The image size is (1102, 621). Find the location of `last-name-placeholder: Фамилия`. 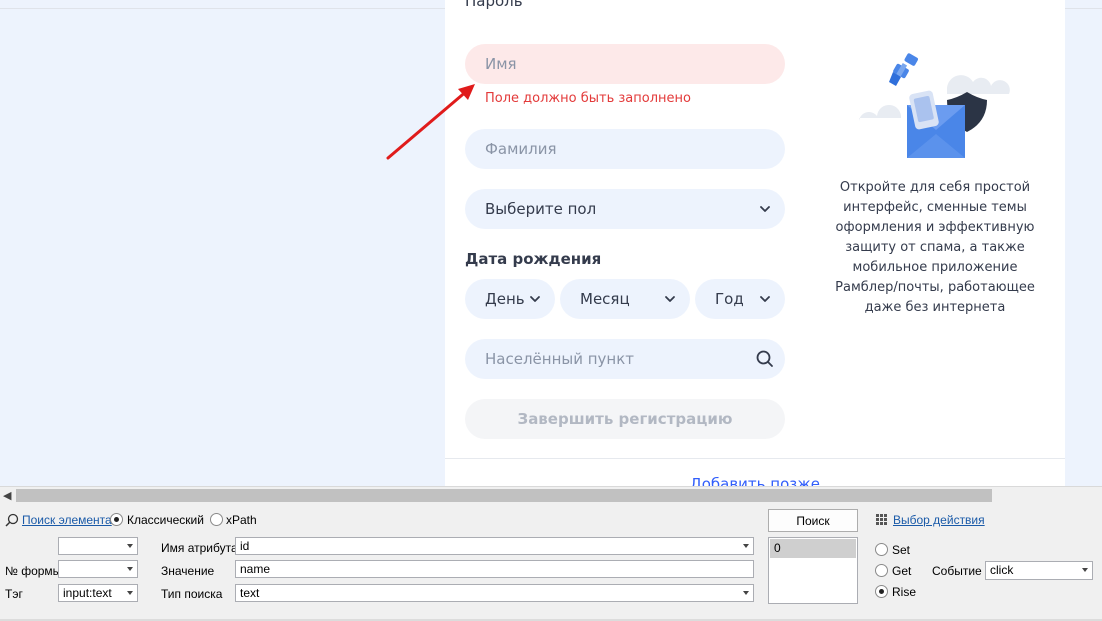

last-name-placeholder: Фамилия is located at coordinates (521, 149).